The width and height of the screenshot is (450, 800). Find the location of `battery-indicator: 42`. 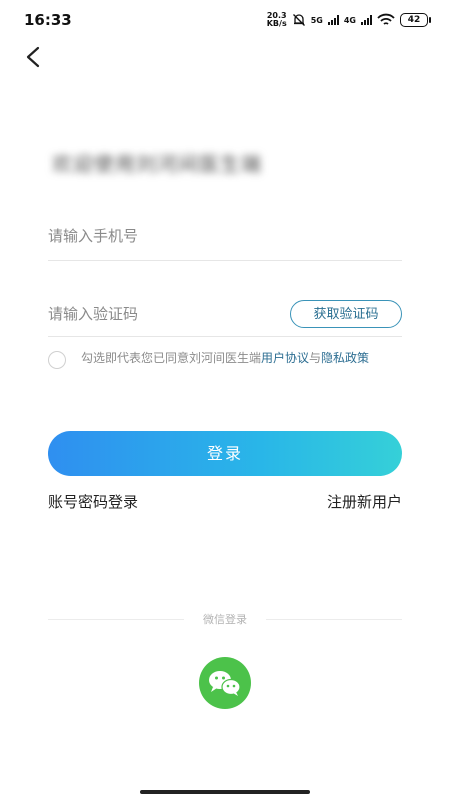

battery-indicator: 42 is located at coordinates (415, 20).